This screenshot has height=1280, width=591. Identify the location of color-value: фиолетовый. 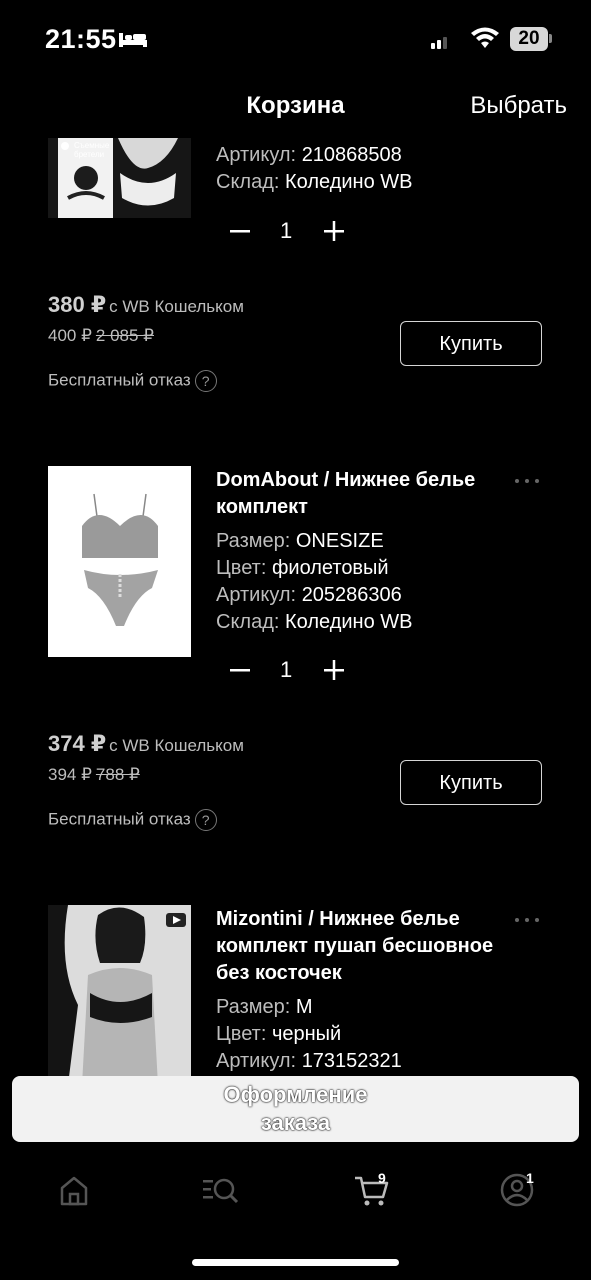
(330, 568).